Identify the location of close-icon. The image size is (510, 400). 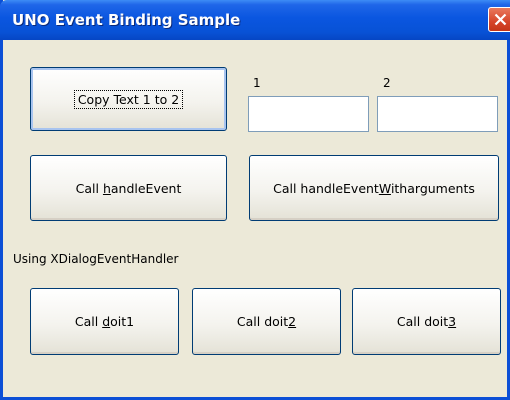
(500, 19).